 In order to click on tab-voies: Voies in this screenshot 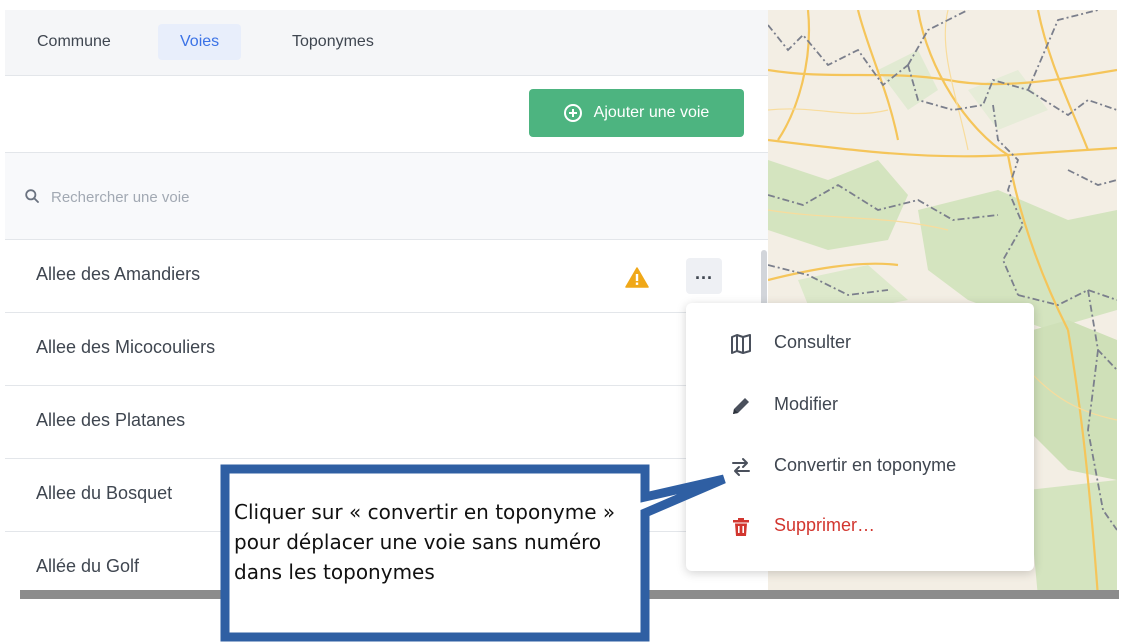, I will do `click(200, 42)`.